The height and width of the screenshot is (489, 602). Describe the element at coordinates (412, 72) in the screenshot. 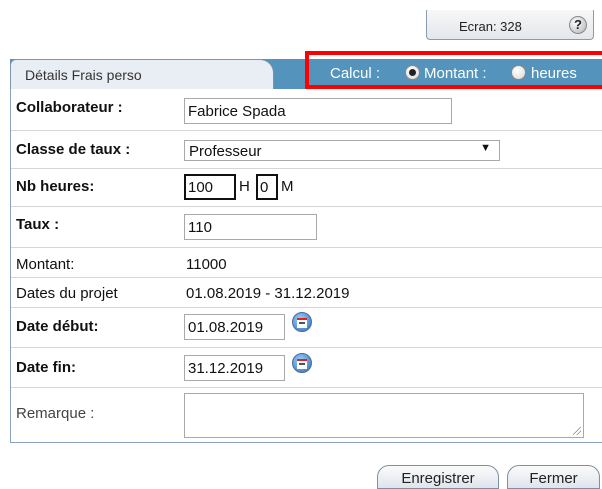

I see `radio-montant` at that location.